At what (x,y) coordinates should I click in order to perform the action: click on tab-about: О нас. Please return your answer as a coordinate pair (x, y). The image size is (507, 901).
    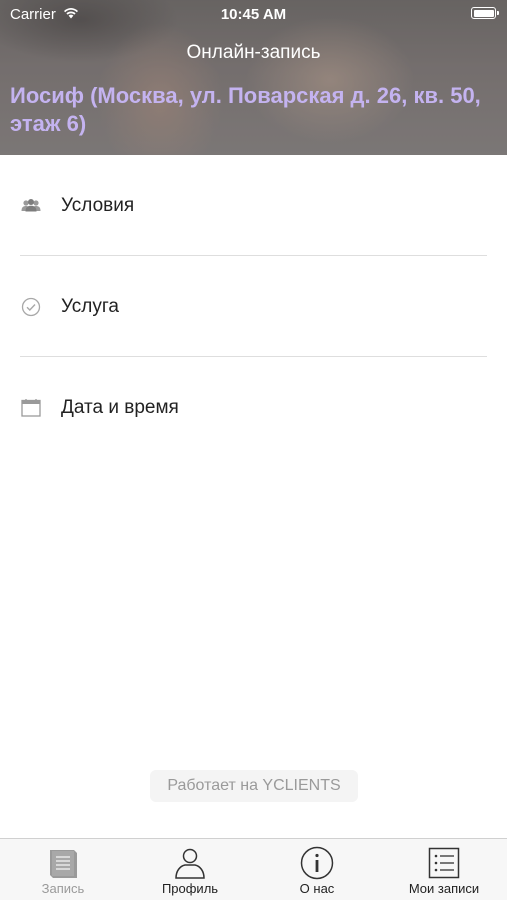
    Looking at the image, I should click on (317, 870).